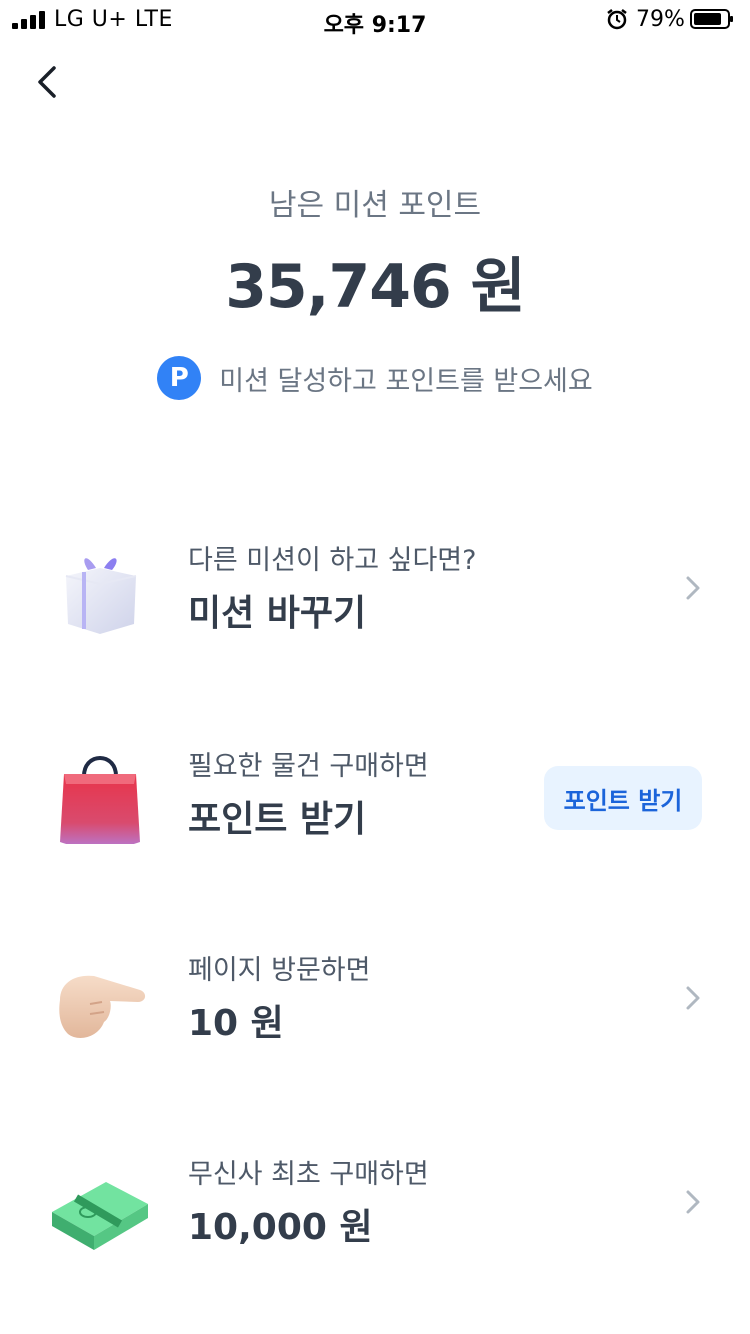 Image resolution: width=750 pixels, height=1334 pixels. Describe the element at coordinates (375, 794) in the screenshot. I see `mission-item-purchase: 필요한 물건 구매하면 포인트 받기 포인트 받기` at that location.